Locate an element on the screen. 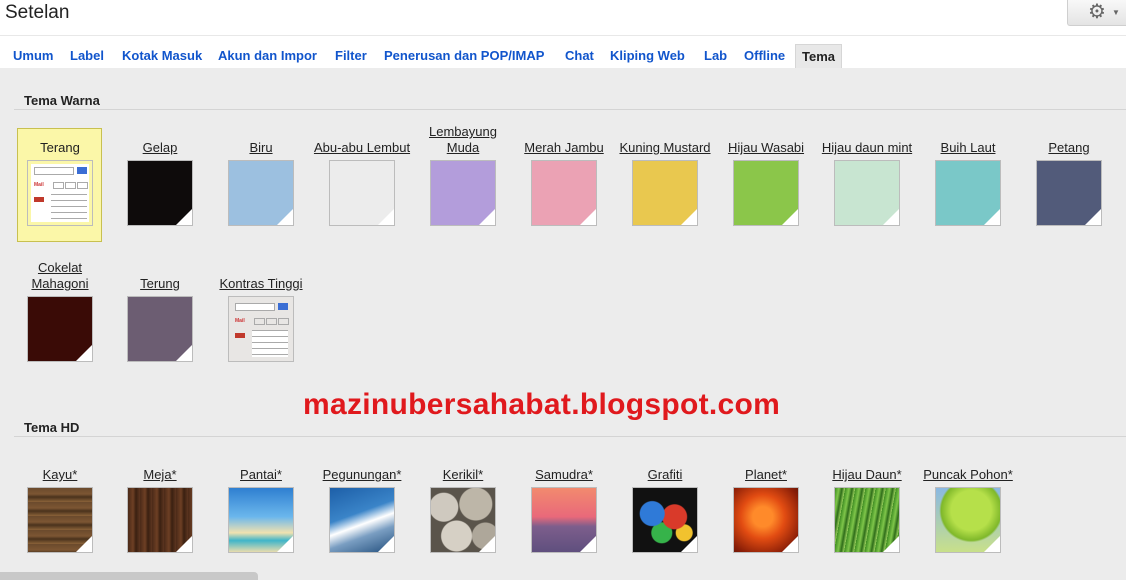 The height and width of the screenshot is (580, 1126). tab-umum: Umum is located at coordinates (33, 56).